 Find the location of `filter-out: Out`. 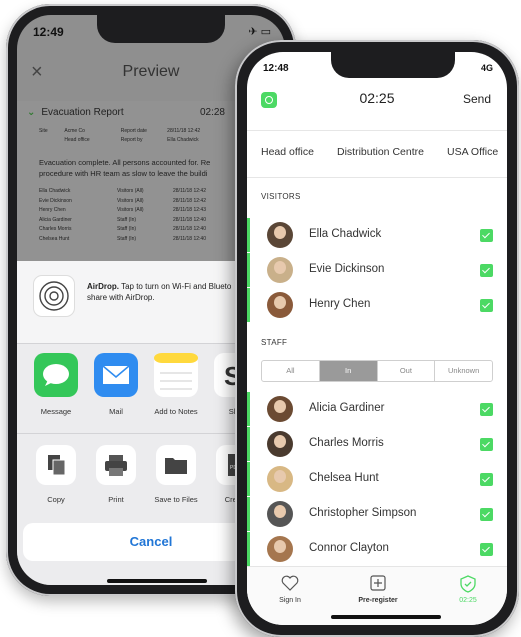

filter-out: Out is located at coordinates (407, 371).